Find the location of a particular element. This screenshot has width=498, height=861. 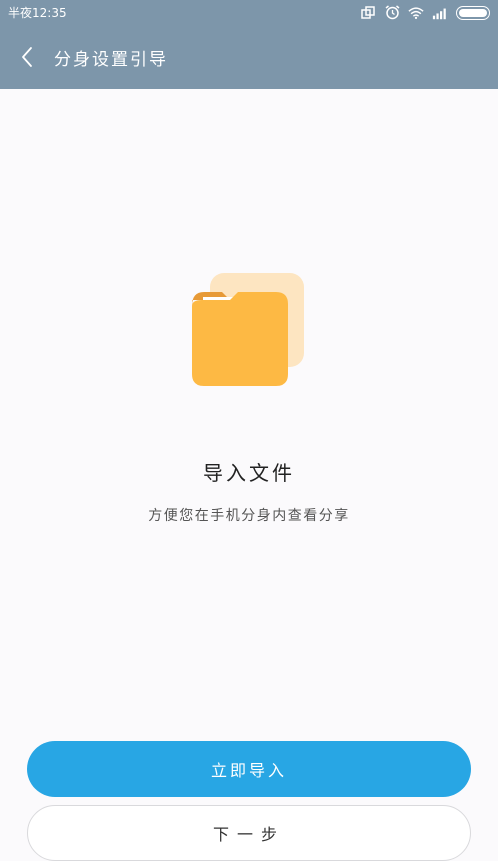

next-step-button: 下一步 is located at coordinates (249, 833).